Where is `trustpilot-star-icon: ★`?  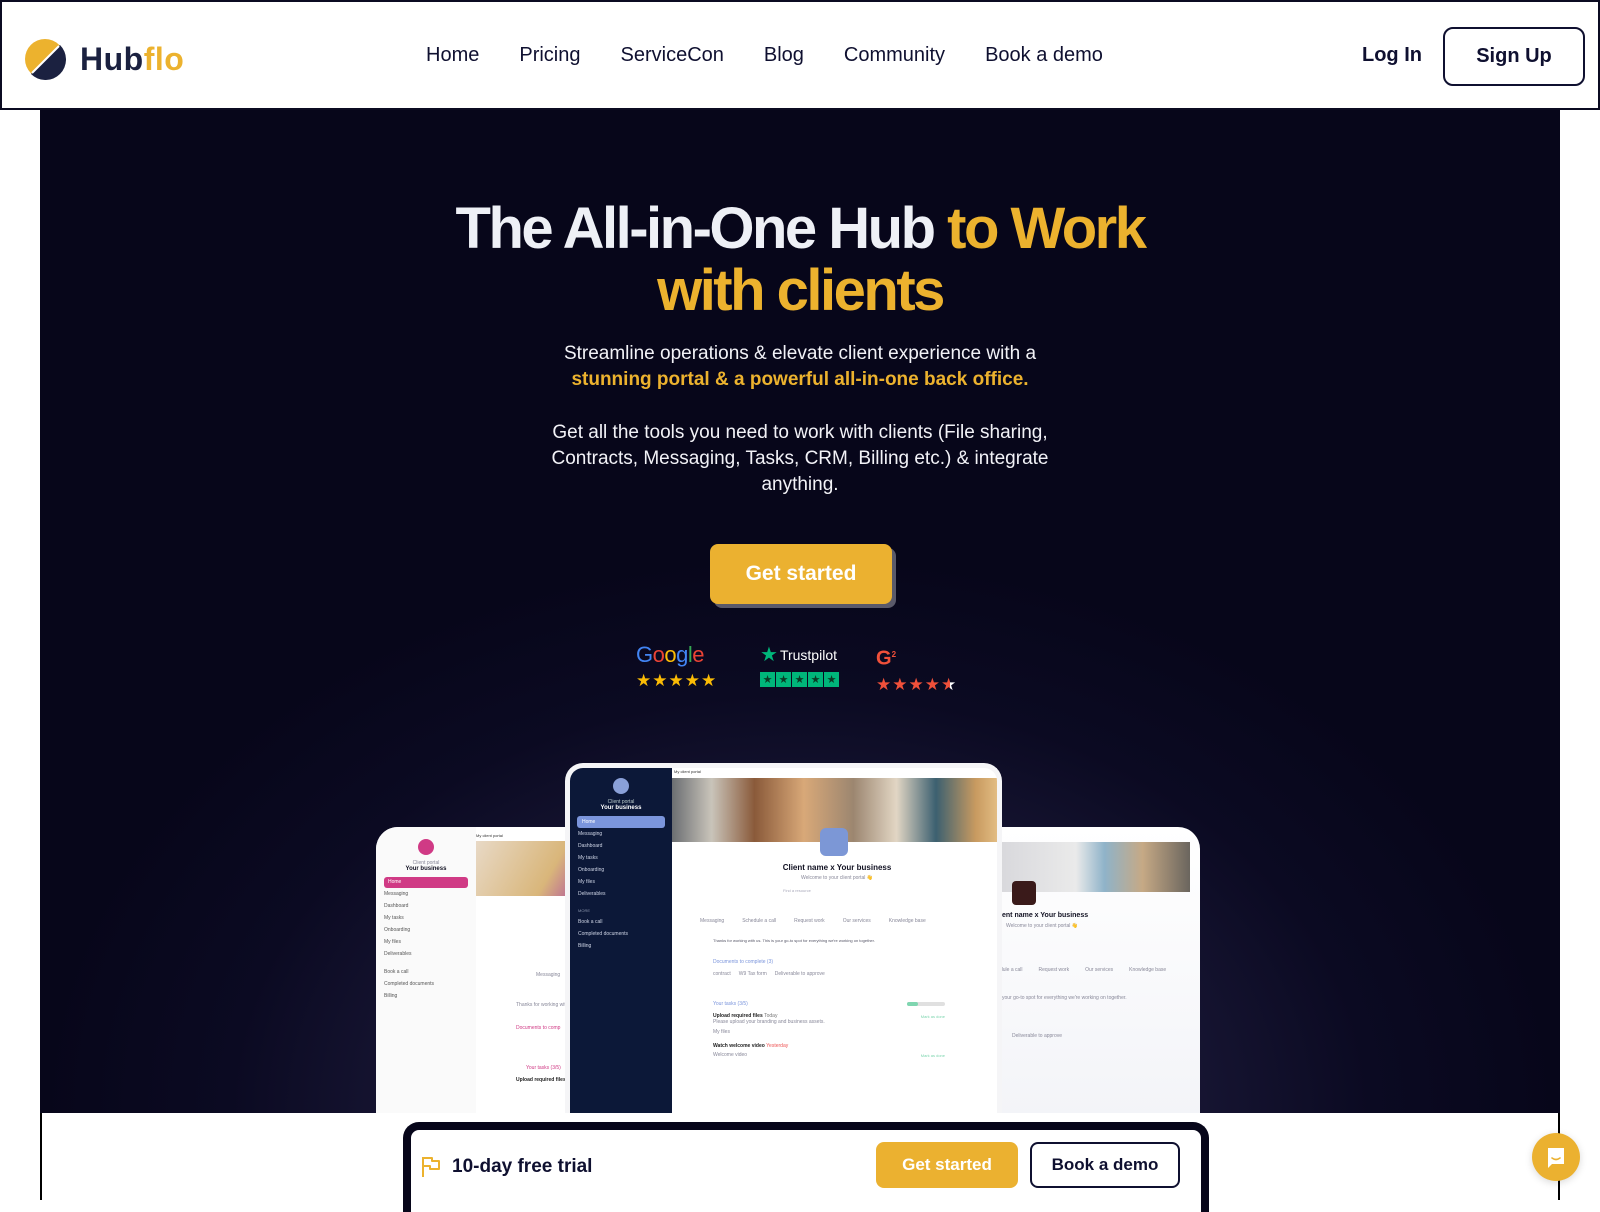
trustpilot-star-icon: ★ is located at coordinates (769, 655).